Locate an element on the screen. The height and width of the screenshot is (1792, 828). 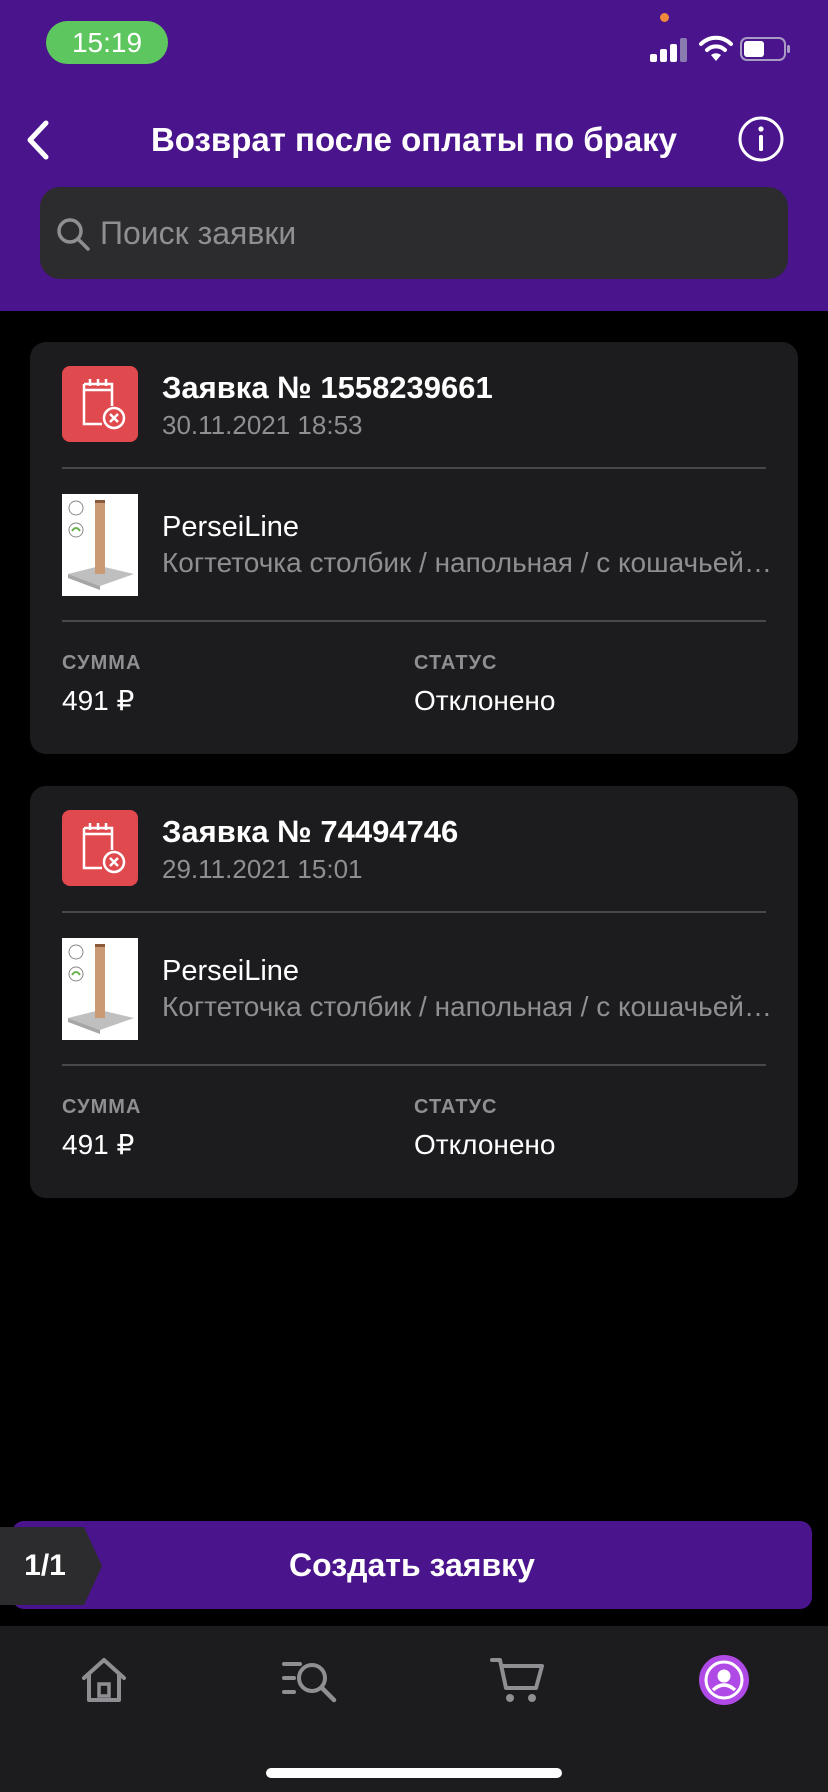
tab-home is located at coordinates (104, 1680).